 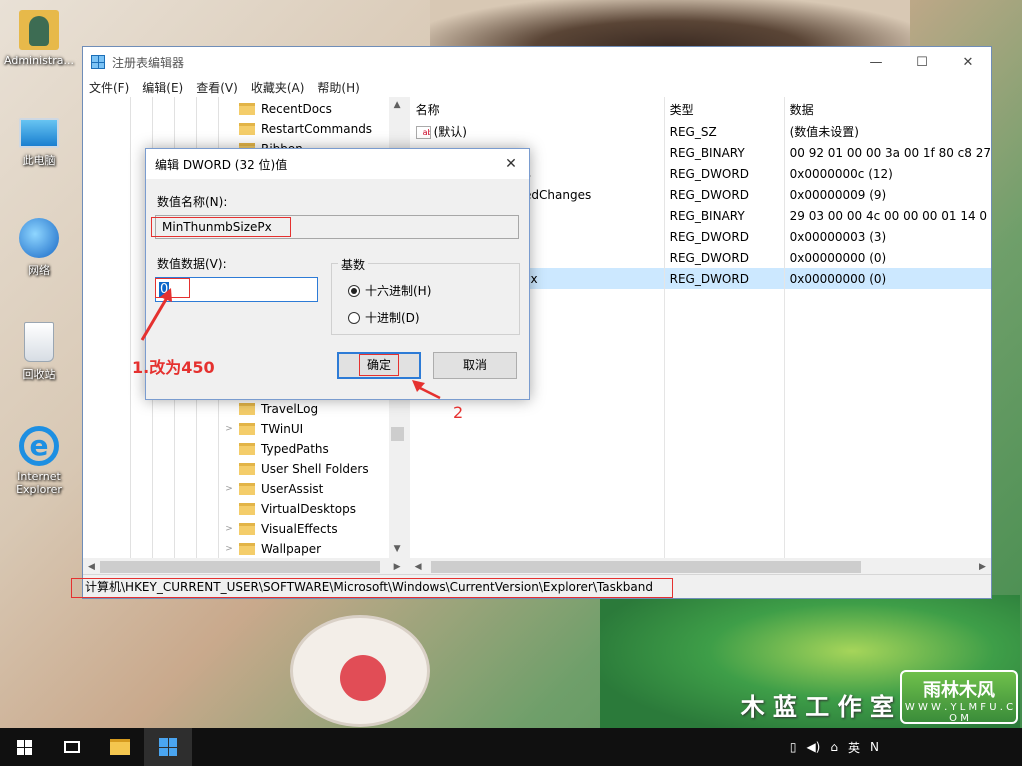 What do you see at coordinates (458, 412) in the screenshot?
I see `annotation-step2: 2` at bounding box center [458, 412].